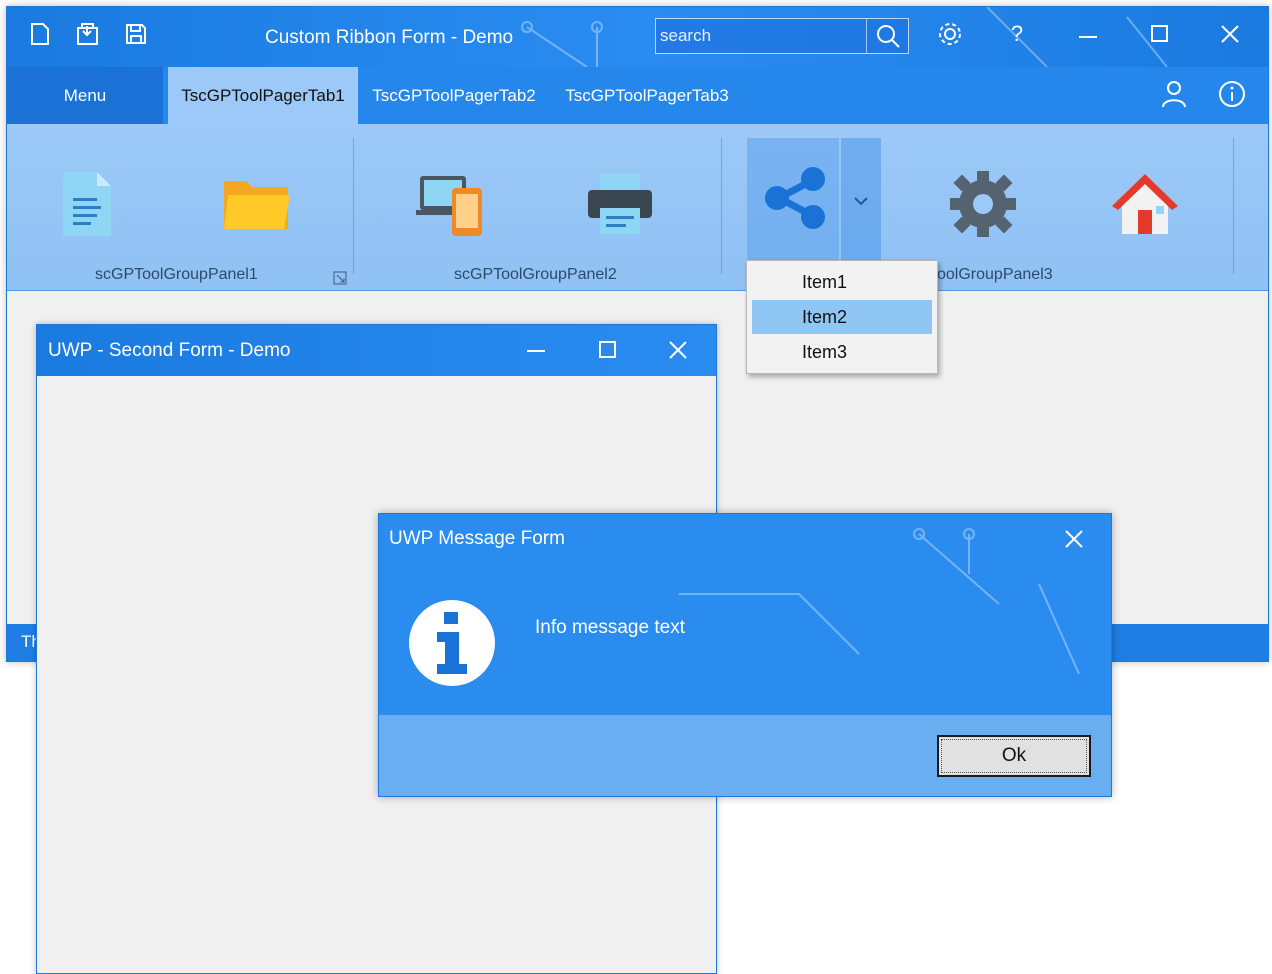 This screenshot has height=974, width=1272. Describe the element at coordinates (983, 204) in the screenshot. I see `settings-gear-icon` at that location.